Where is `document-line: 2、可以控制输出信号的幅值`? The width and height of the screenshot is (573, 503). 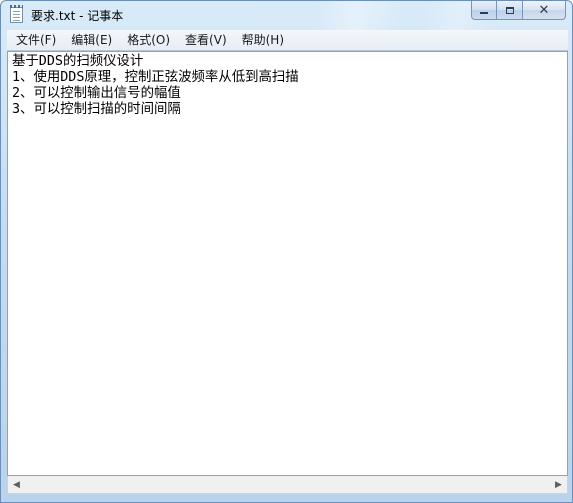
document-line: 2、可以控制输出信号的幅值 is located at coordinates (96, 93).